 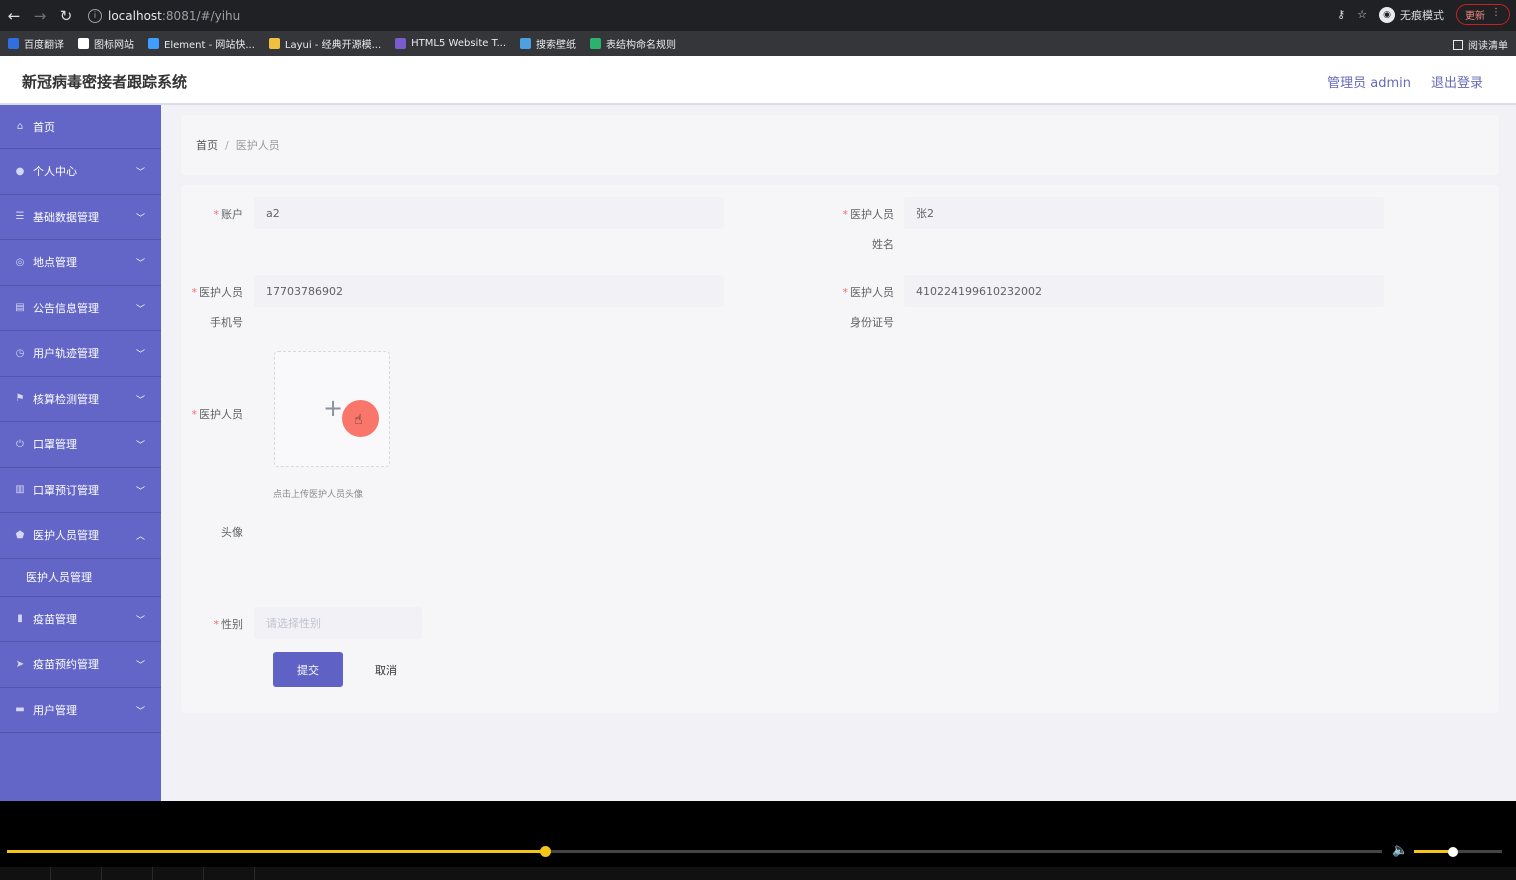 I want to click on sidebar-item: ▮ 疫苗管理 ﹀, so click(x=80, y=619).